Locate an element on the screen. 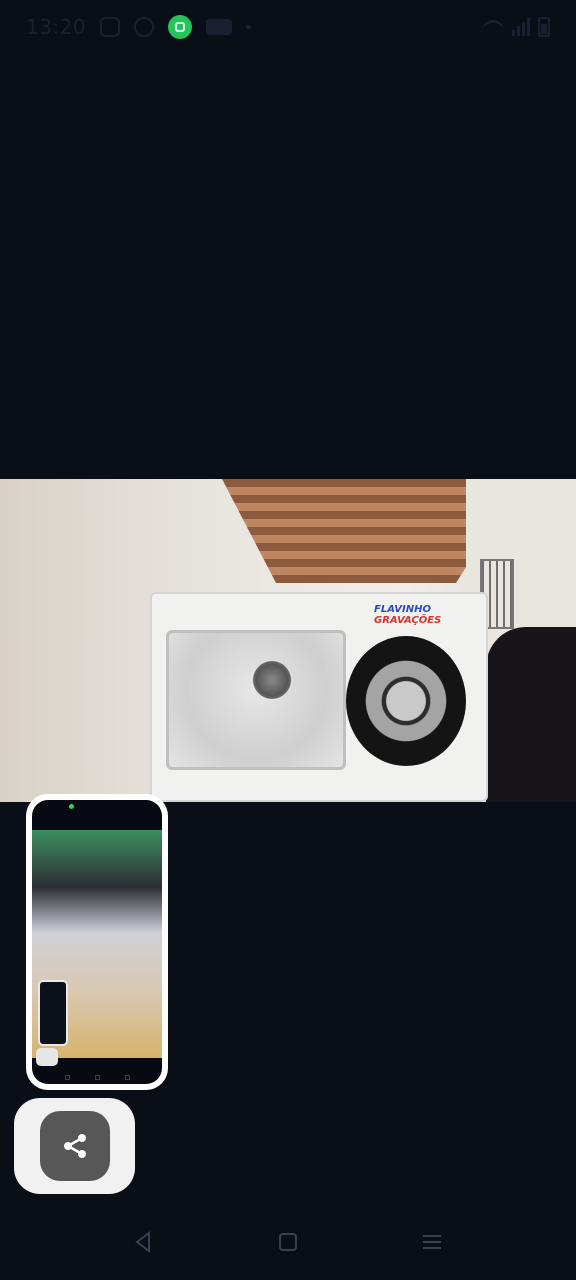 This screenshot has width=576, height=1280. back-icon is located at coordinates (142, 1242).